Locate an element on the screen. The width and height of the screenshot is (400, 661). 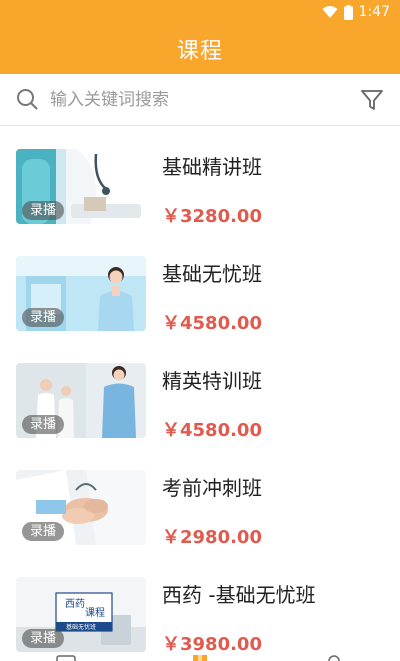
course-name: 精英特训班 is located at coordinates (212, 381).